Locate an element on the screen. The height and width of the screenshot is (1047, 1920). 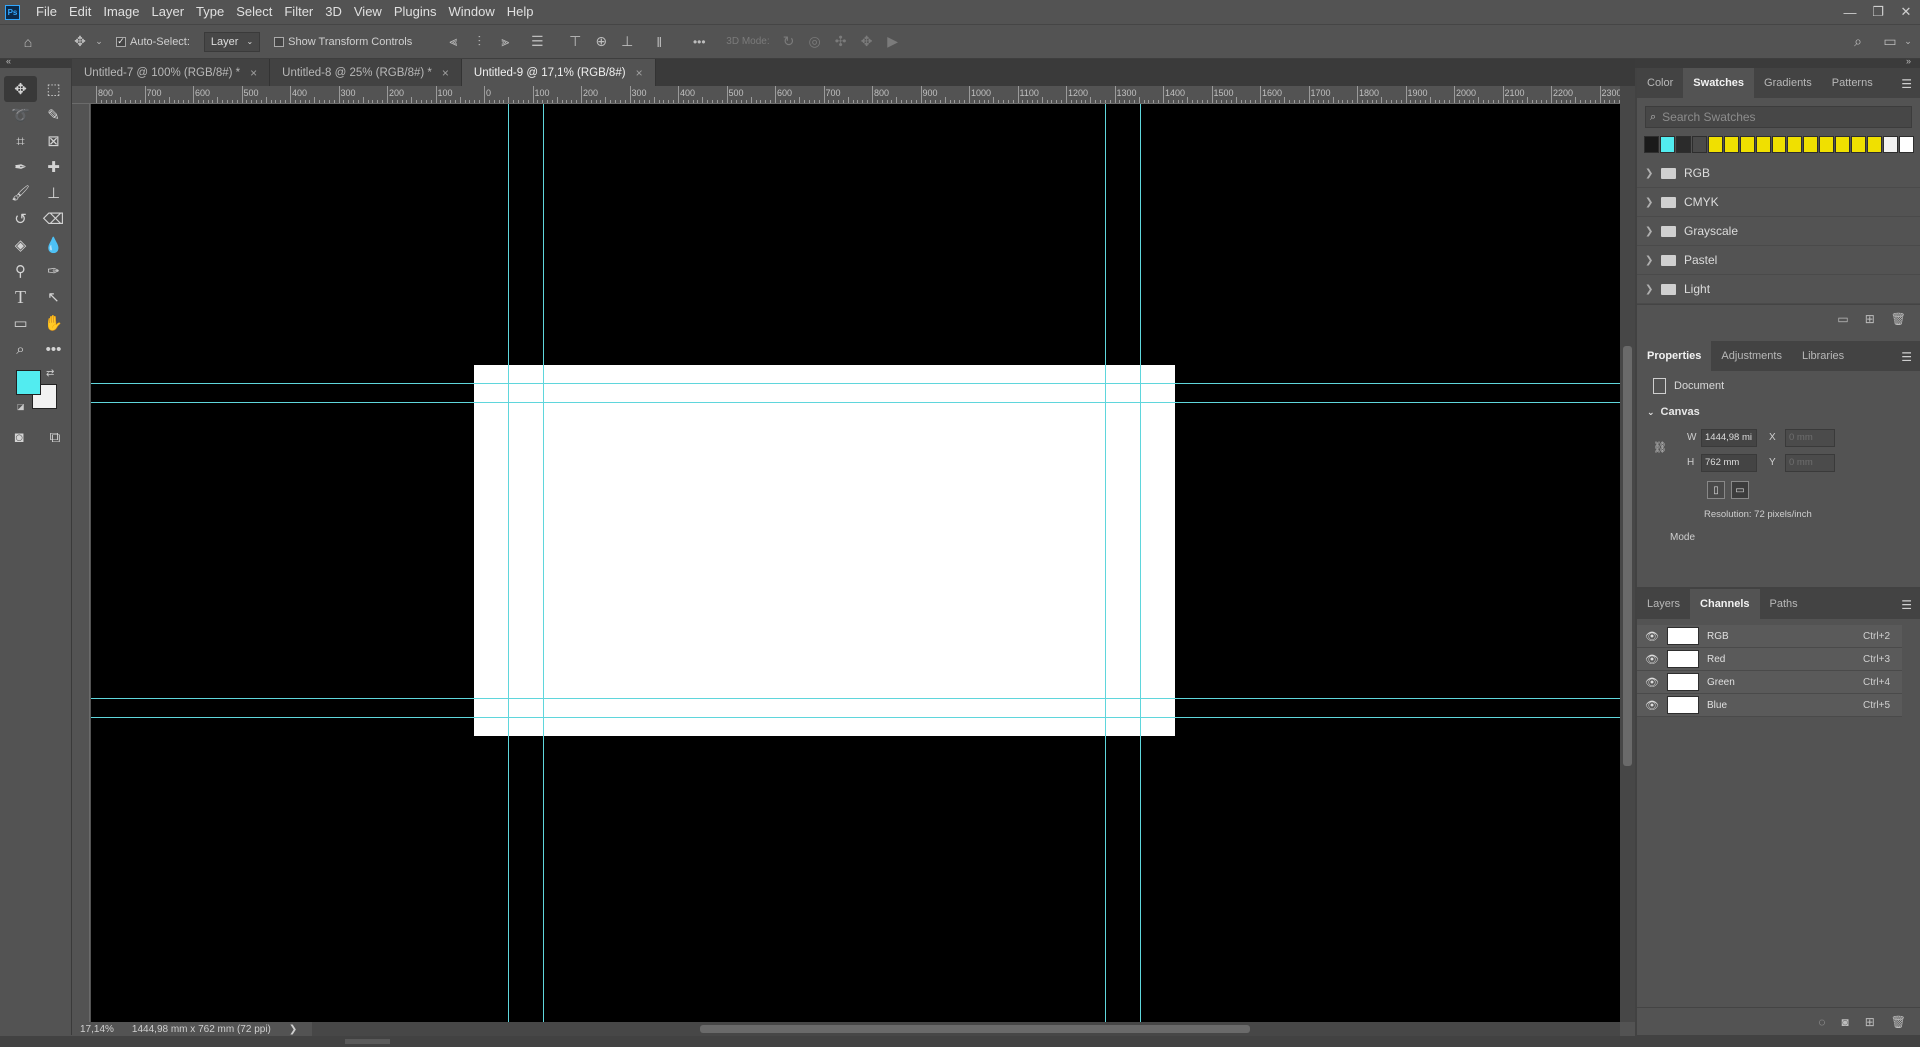
swatch-group-pastel: ❯ Pastel is located at coordinates (1778, 260).